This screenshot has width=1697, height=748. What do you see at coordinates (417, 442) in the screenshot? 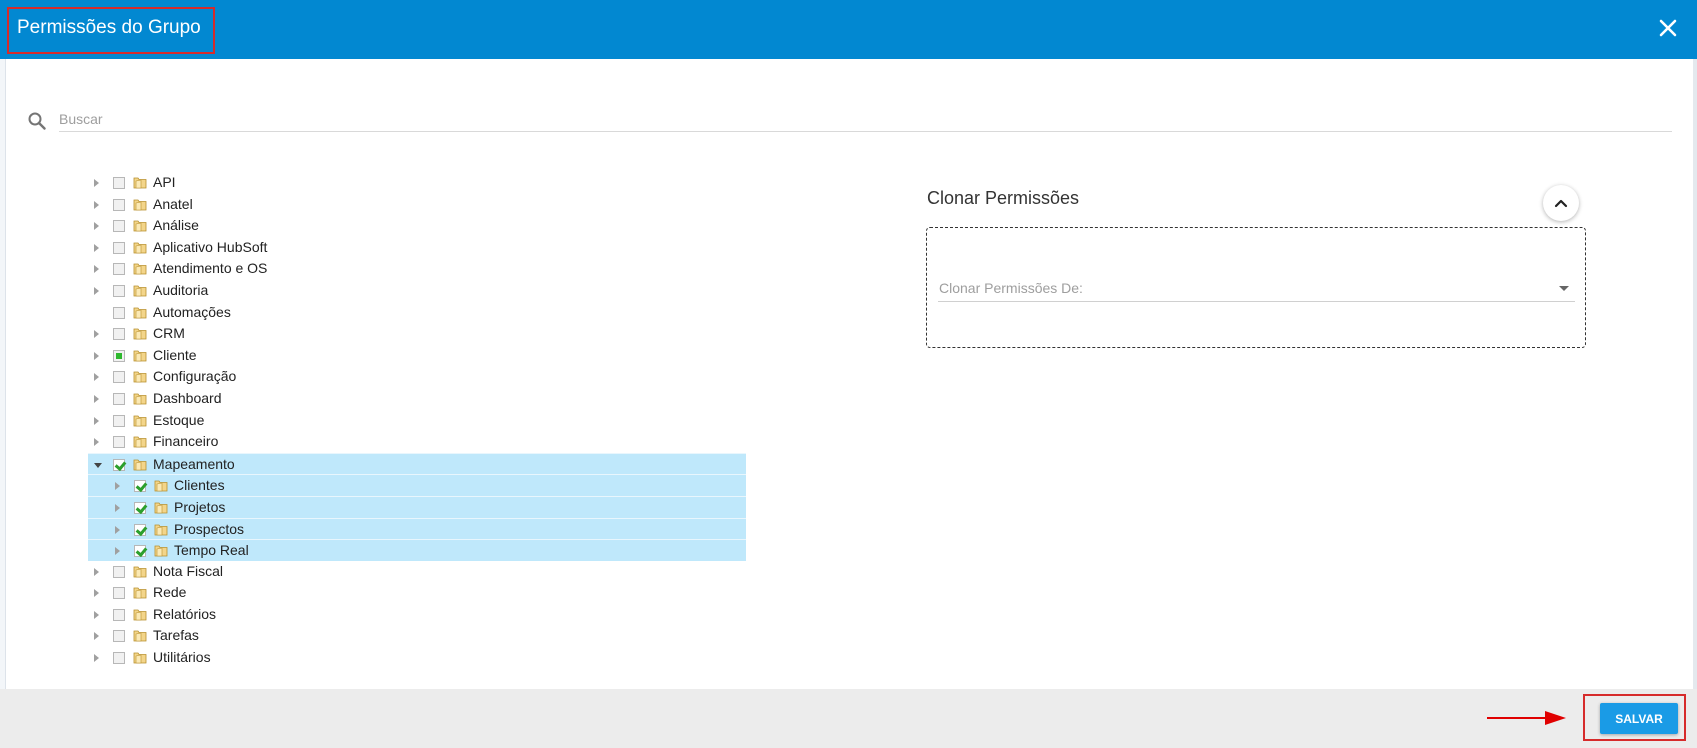
I see `tree-node: Financeiro` at bounding box center [417, 442].